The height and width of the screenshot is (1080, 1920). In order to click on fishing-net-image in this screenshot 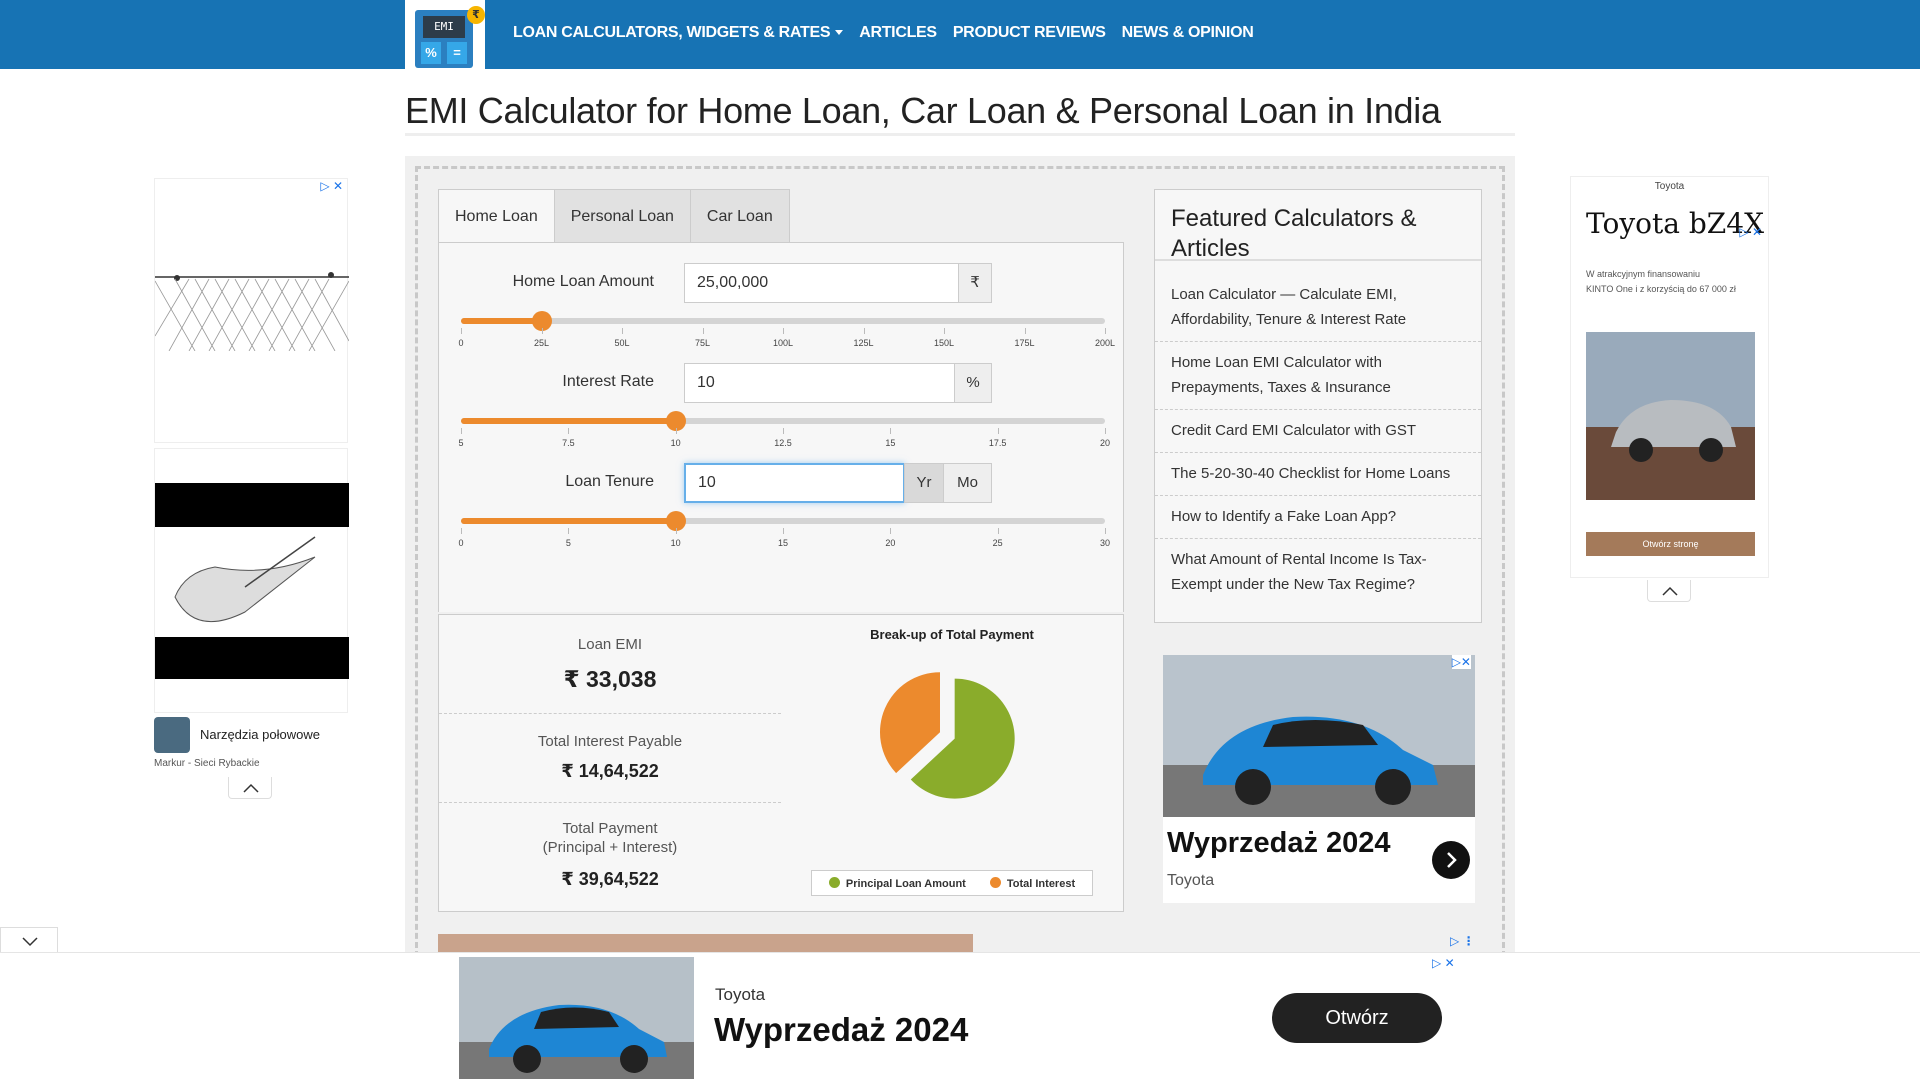, I will do `click(252, 311)`.